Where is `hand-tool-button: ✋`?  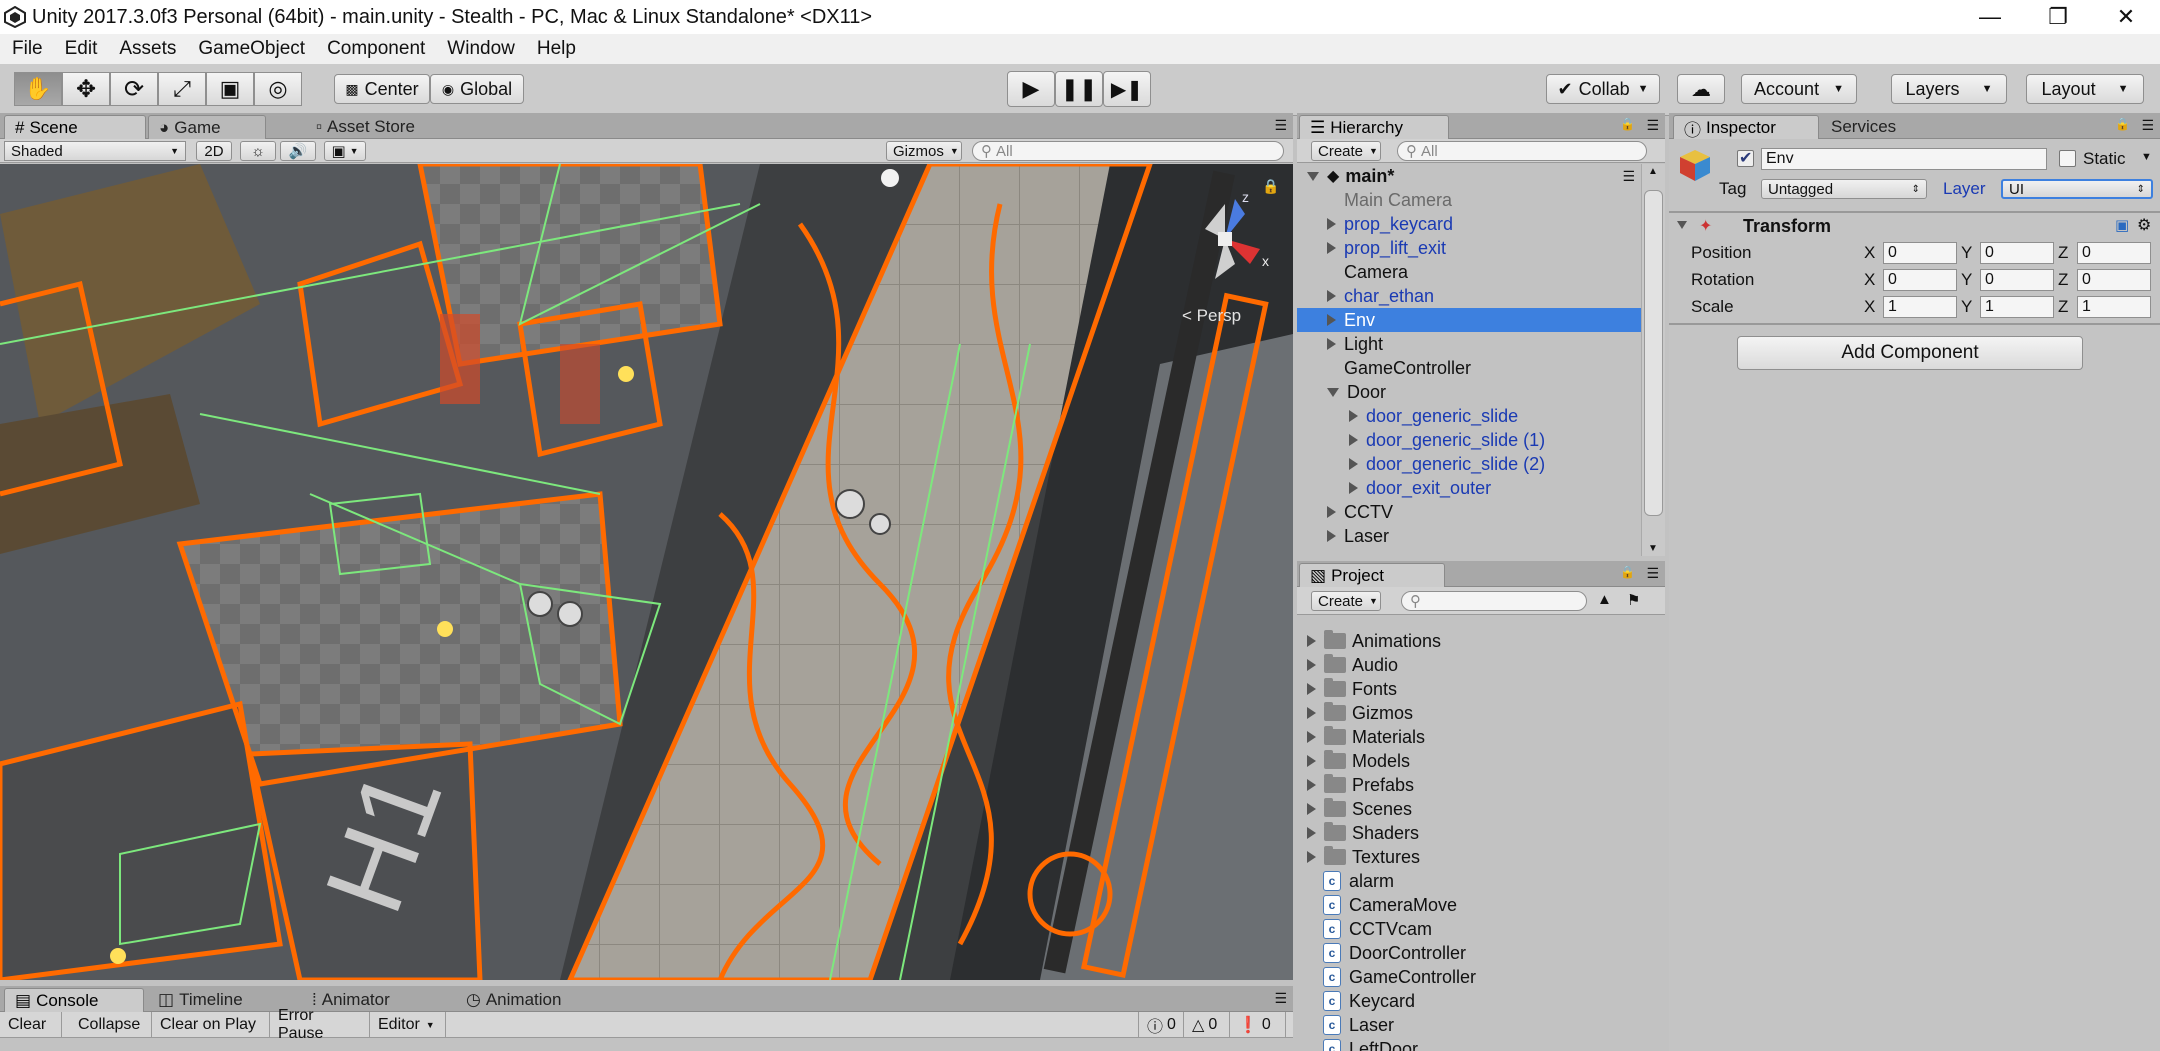 hand-tool-button: ✋ is located at coordinates (38, 89).